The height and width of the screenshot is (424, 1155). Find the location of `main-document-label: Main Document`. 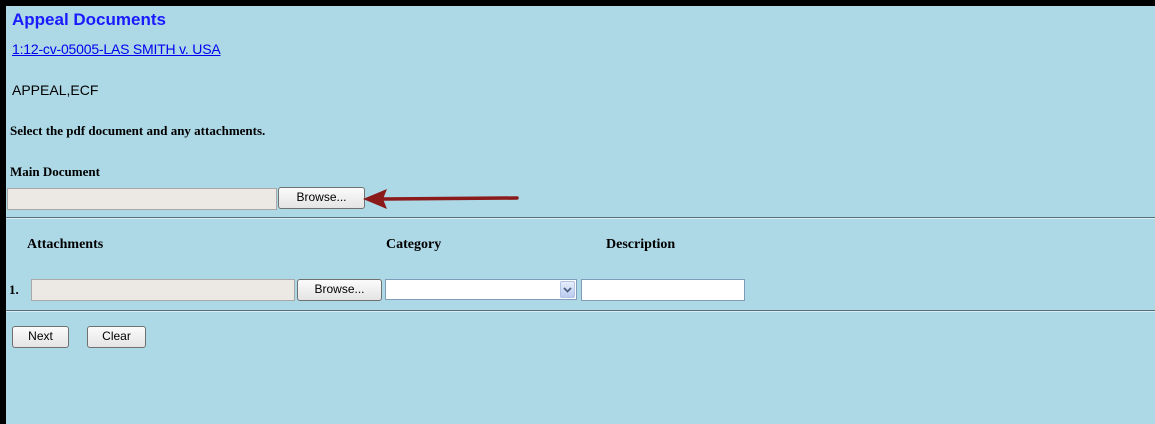

main-document-label: Main Document is located at coordinates (55, 171).